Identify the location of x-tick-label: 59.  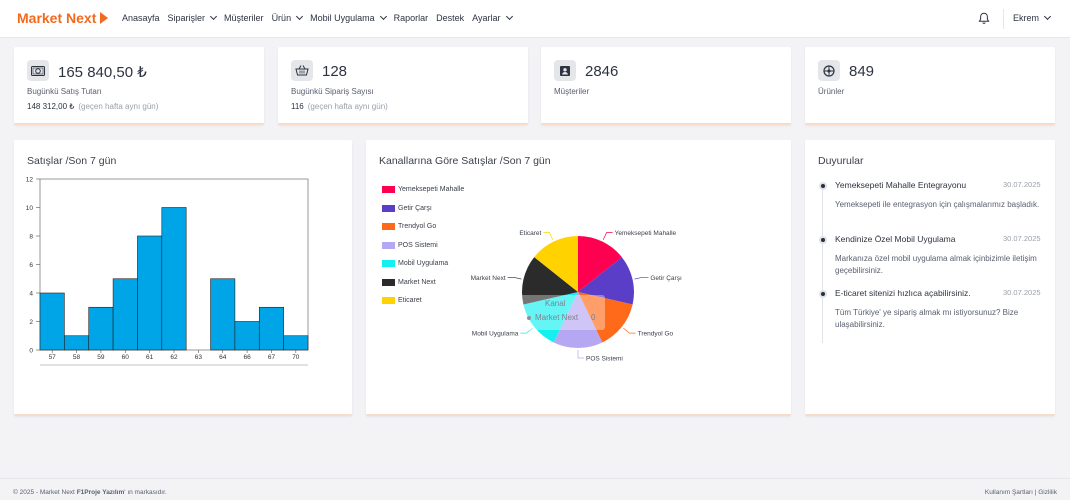
(101, 357).